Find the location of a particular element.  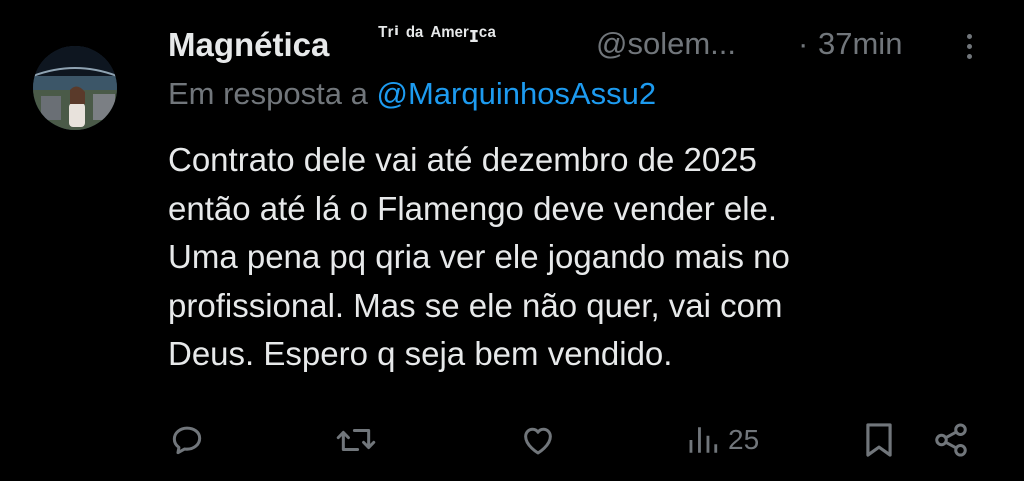

tweet-text-line: Deus. Espero q seja bem vendido. is located at coordinates (420, 353).